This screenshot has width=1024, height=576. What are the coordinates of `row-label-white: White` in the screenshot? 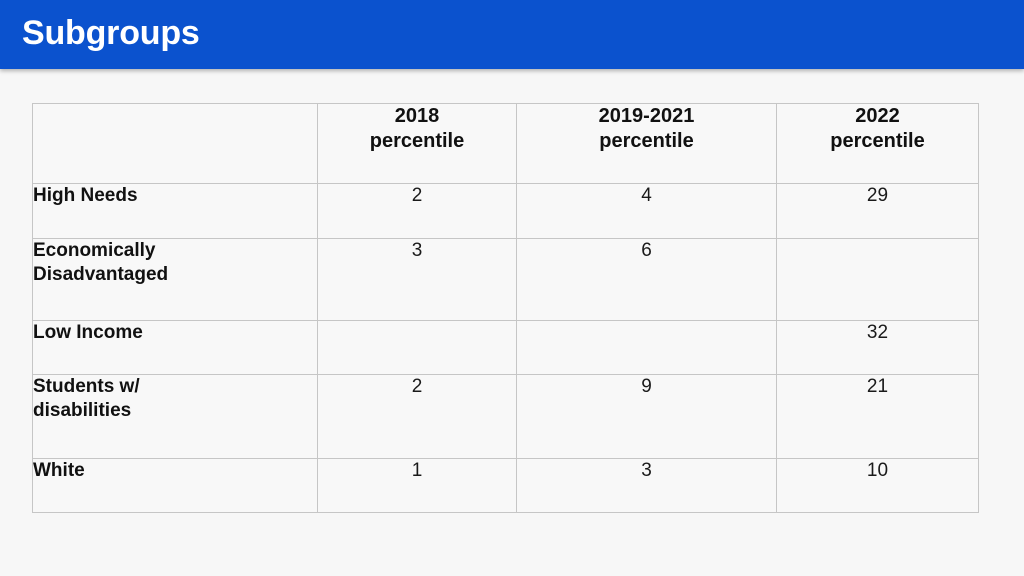 It's located at (175, 485).